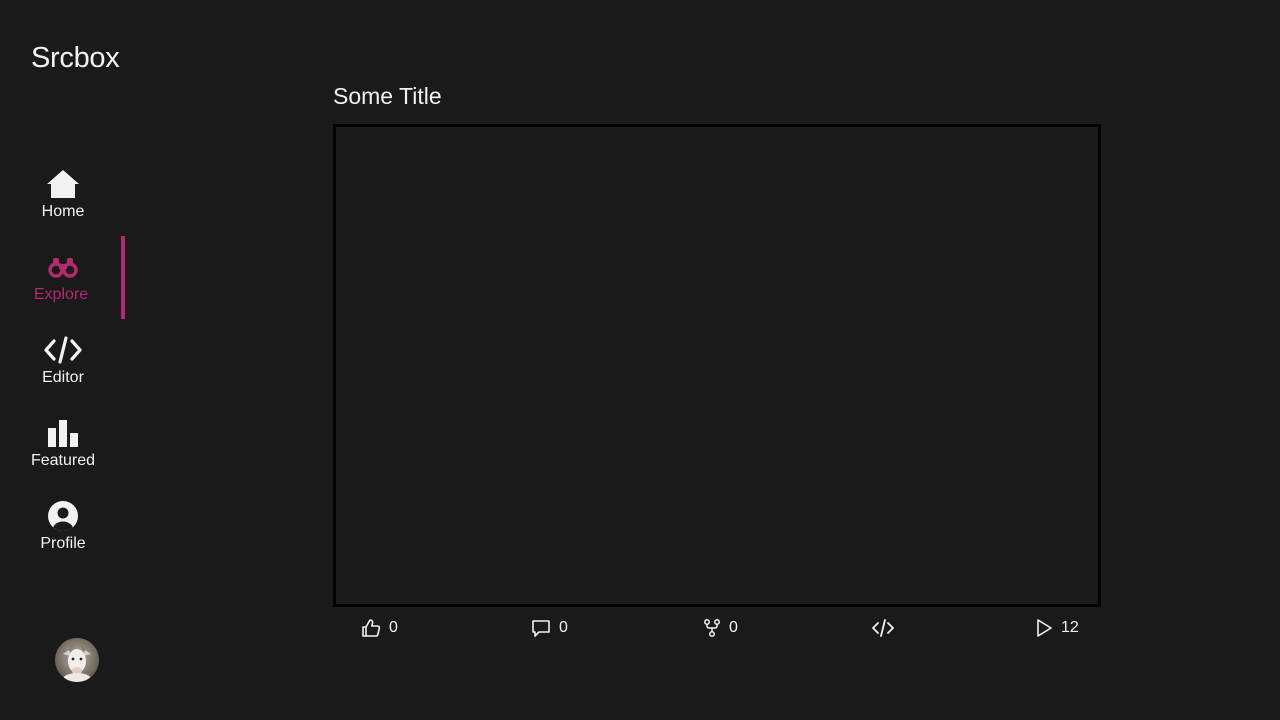  What do you see at coordinates (75, 58) in the screenshot?
I see `app-logo: Srcbox` at bounding box center [75, 58].